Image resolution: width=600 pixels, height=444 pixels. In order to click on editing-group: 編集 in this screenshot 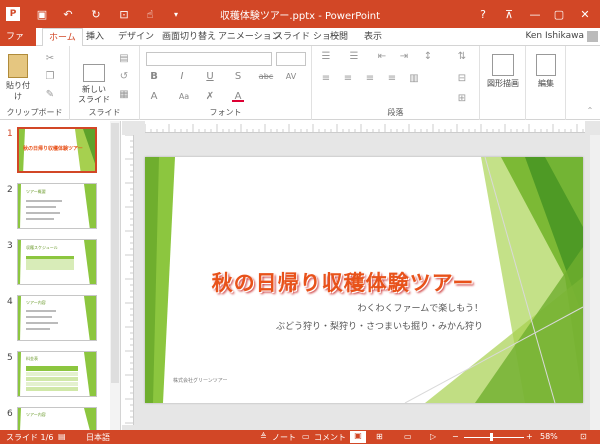, I will do `click(546, 83)`.